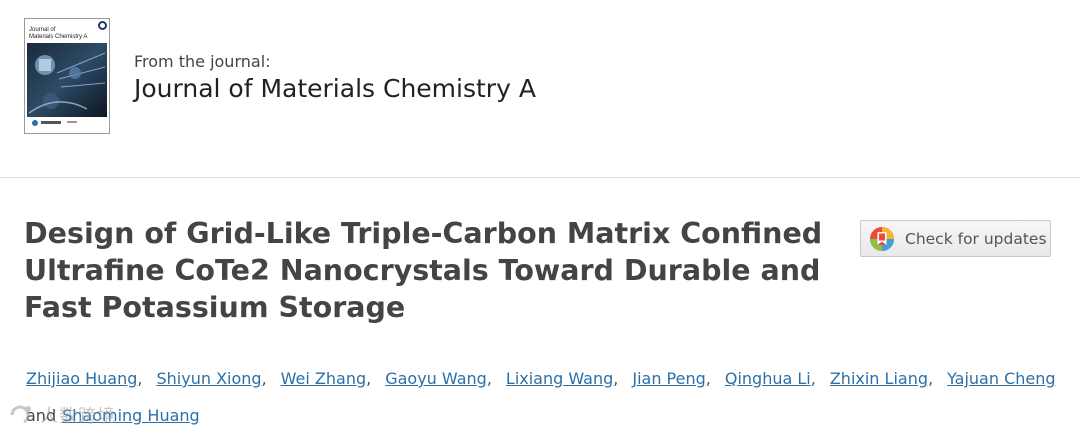 This screenshot has height=438, width=1080. I want to click on watermark-logo-icon, so click(20, 414).